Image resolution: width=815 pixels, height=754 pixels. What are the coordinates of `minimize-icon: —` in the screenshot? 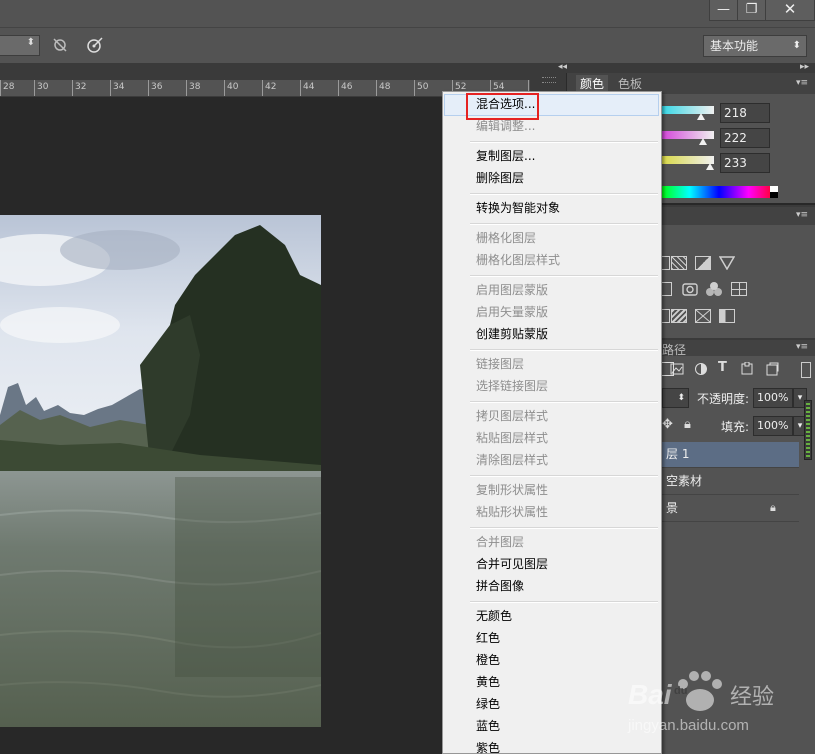 It's located at (723, 9).